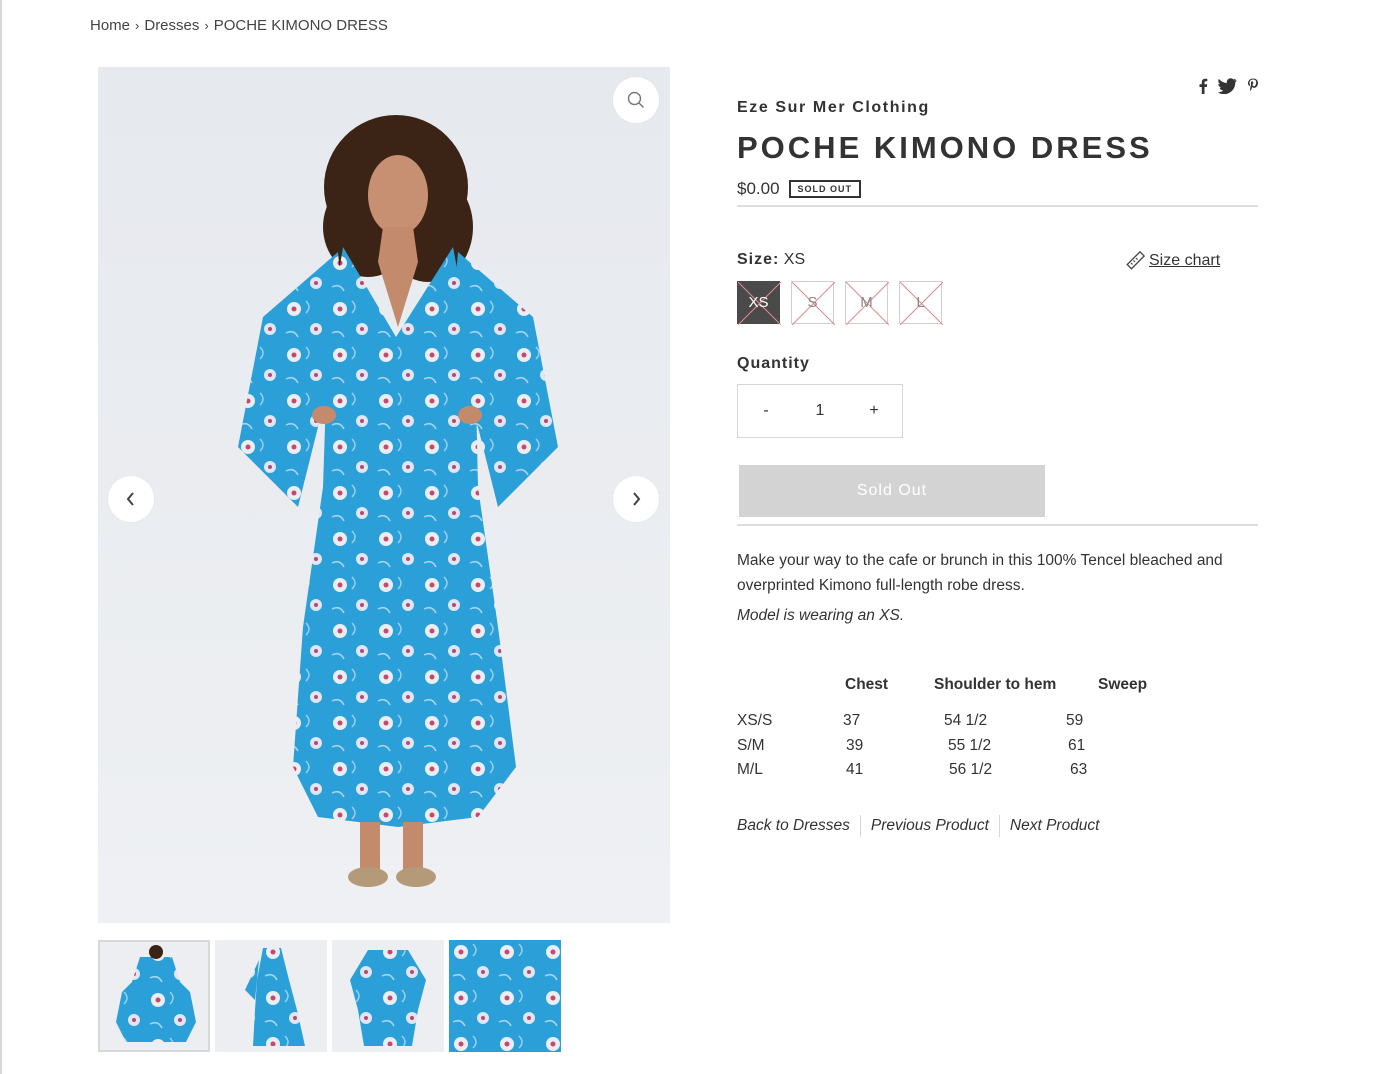 The height and width of the screenshot is (1074, 1378). What do you see at coordinates (970, 745) in the screenshot?
I see `table-cell-shoulder: 55 1/2` at bounding box center [970, 745].